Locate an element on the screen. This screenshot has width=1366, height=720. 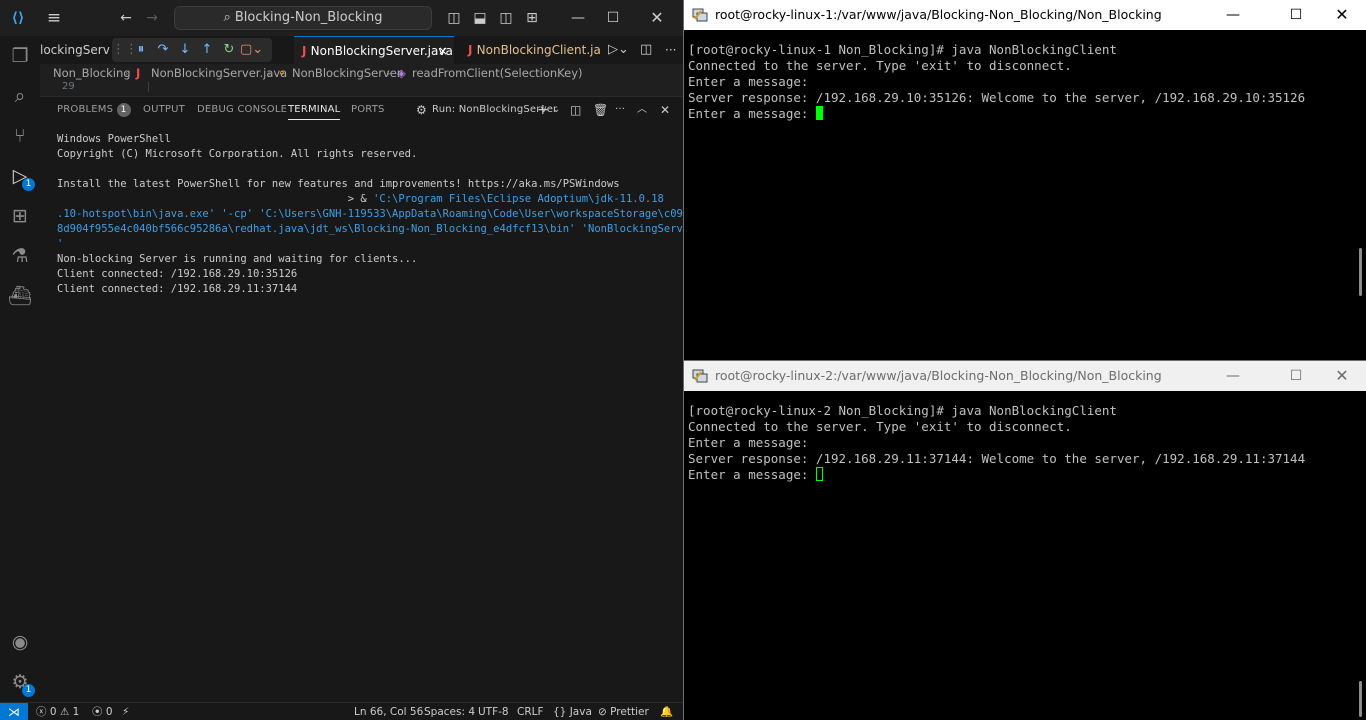
tab-output: OUTPUT is located at coordinates (164, 110).